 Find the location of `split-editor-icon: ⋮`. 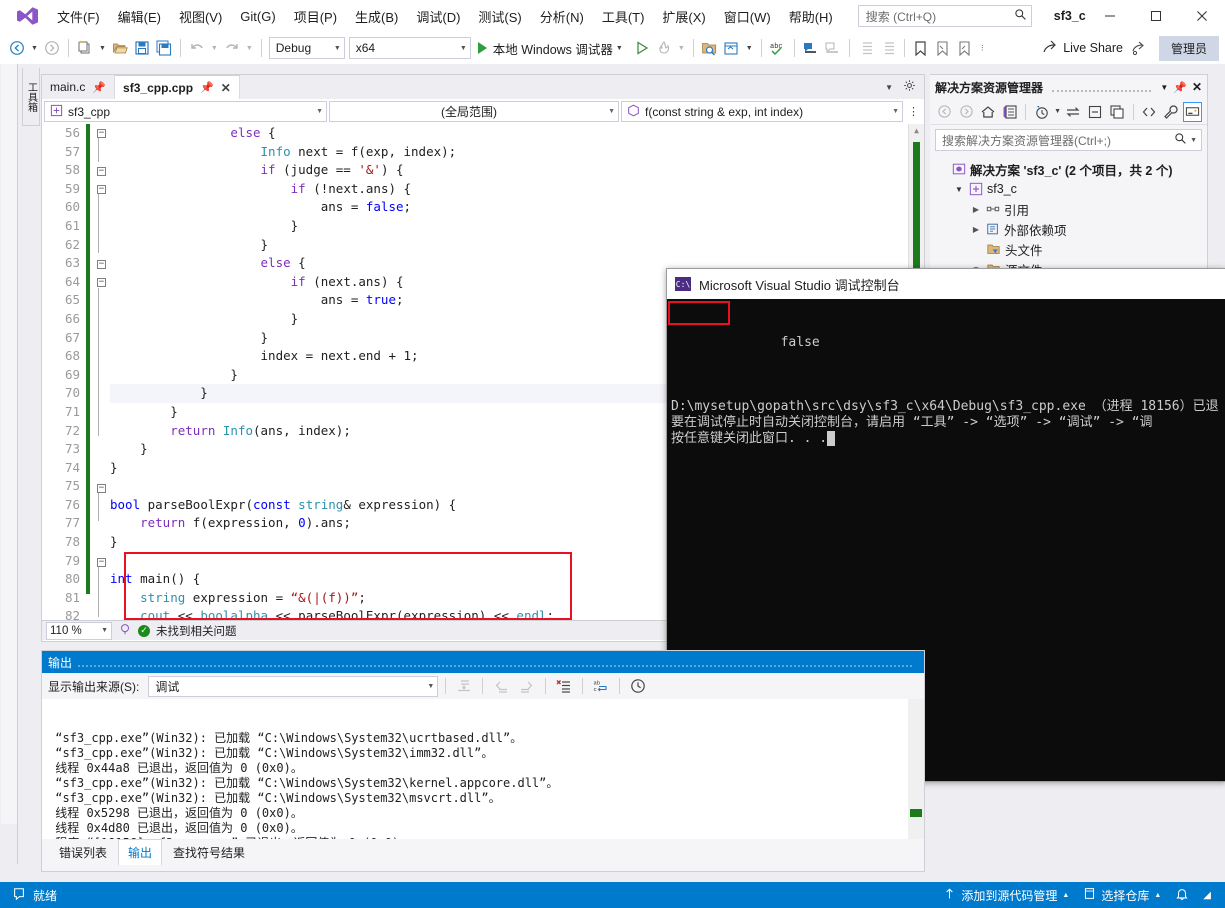

split-editor-icon: ⋮ is located at coordinates (912, 111).